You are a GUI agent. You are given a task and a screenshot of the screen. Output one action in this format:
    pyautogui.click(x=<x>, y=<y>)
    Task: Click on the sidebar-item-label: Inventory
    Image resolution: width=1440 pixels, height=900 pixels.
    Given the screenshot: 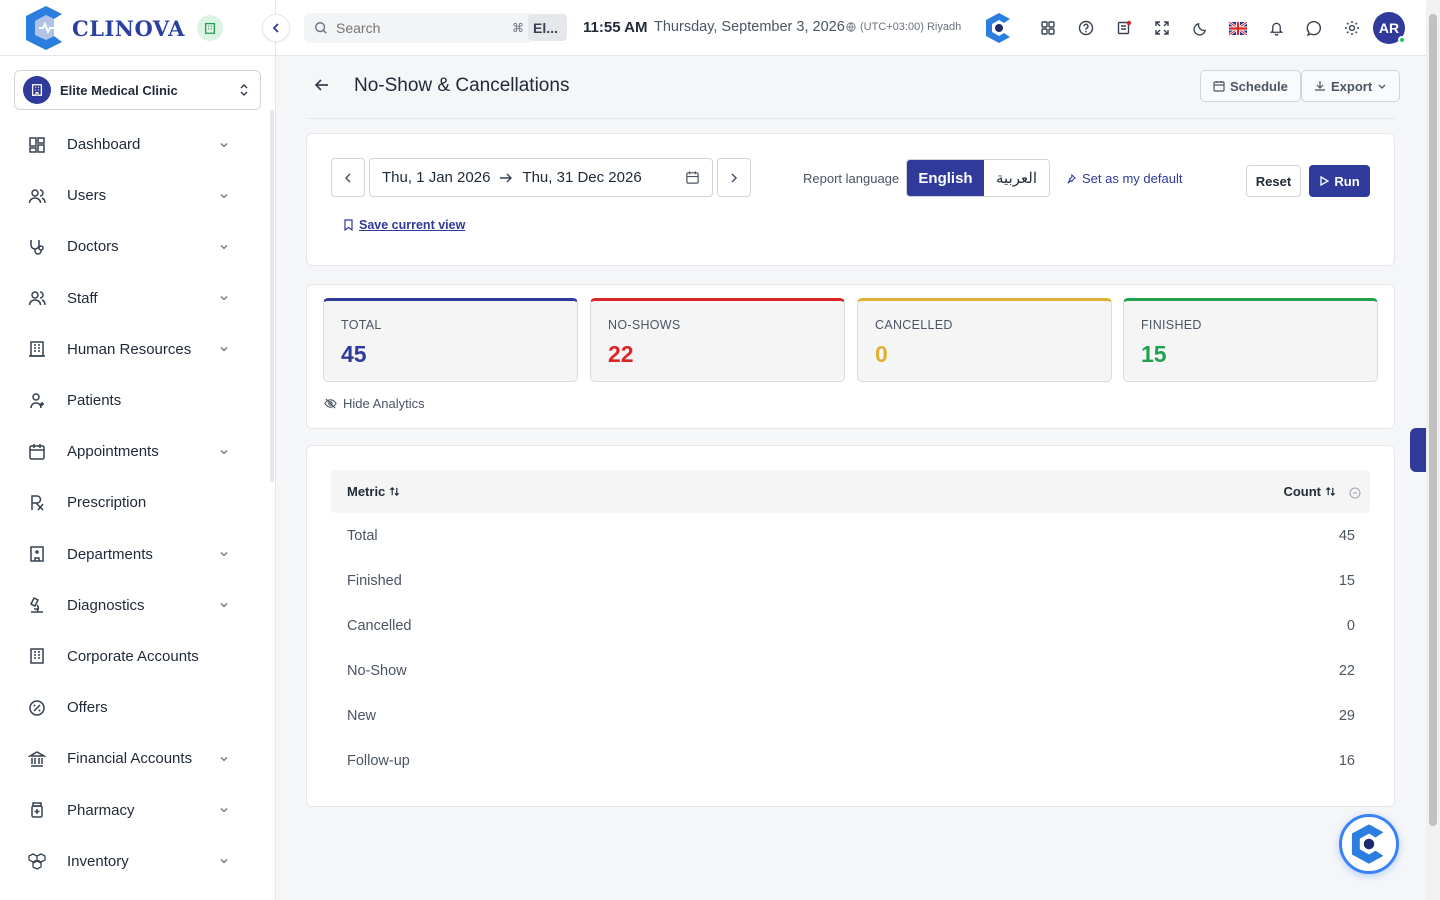 What is the action you would take?
    pyautogui.click(x=98, y=861)
    